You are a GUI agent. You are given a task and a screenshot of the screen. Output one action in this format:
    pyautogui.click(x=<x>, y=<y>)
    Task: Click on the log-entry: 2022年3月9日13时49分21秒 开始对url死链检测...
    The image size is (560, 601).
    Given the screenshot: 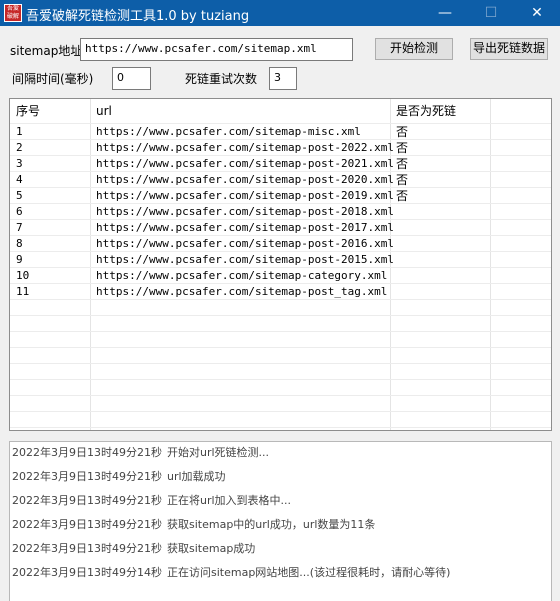 What is the action you would take?
    pyautogui.click(x=280, y=451)
    